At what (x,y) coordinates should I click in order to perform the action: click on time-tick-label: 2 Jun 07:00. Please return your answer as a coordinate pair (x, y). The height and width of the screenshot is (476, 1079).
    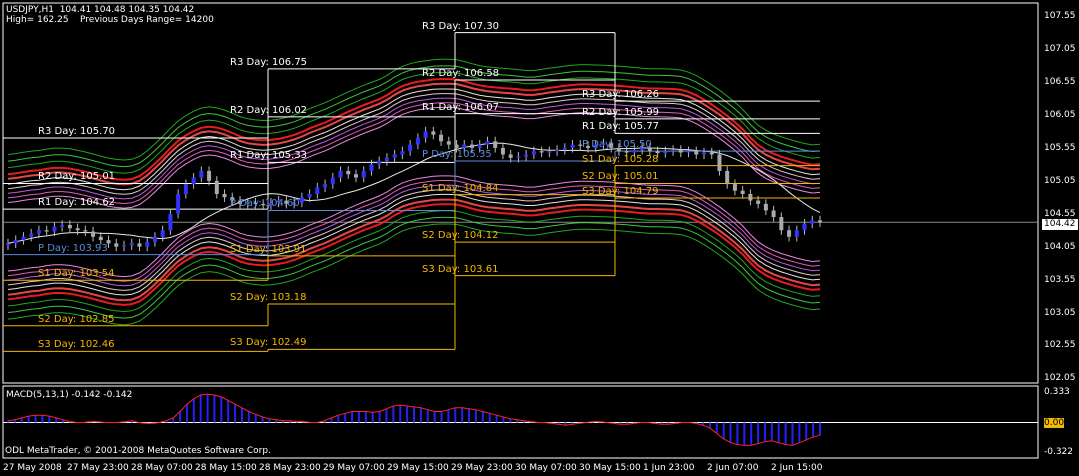
    Looking at the image, I should click on (733, 468).